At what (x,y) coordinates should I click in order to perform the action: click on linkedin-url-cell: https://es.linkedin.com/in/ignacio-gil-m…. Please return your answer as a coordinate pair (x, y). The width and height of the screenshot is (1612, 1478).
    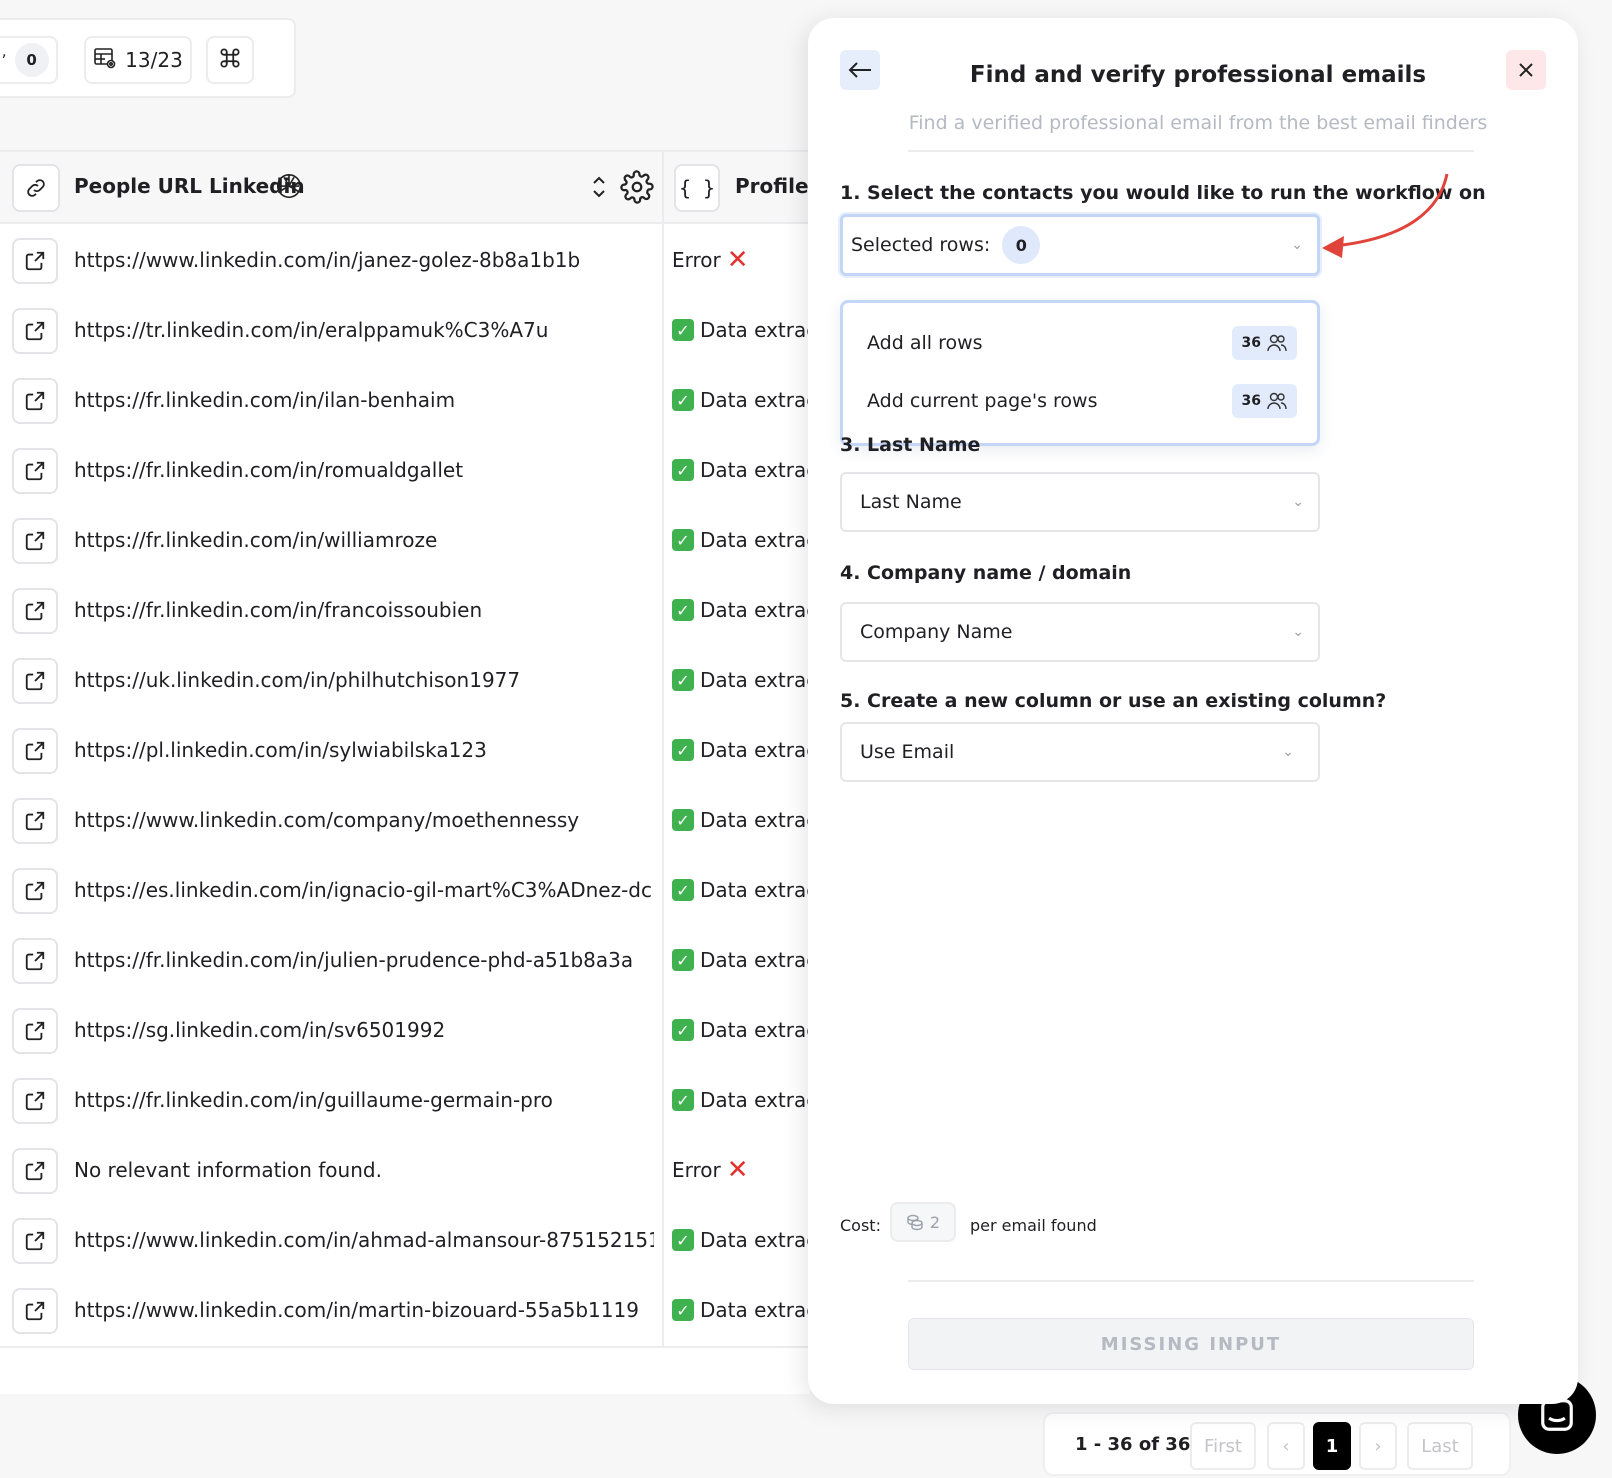
    Looking at the image, I should click on (364, 890).